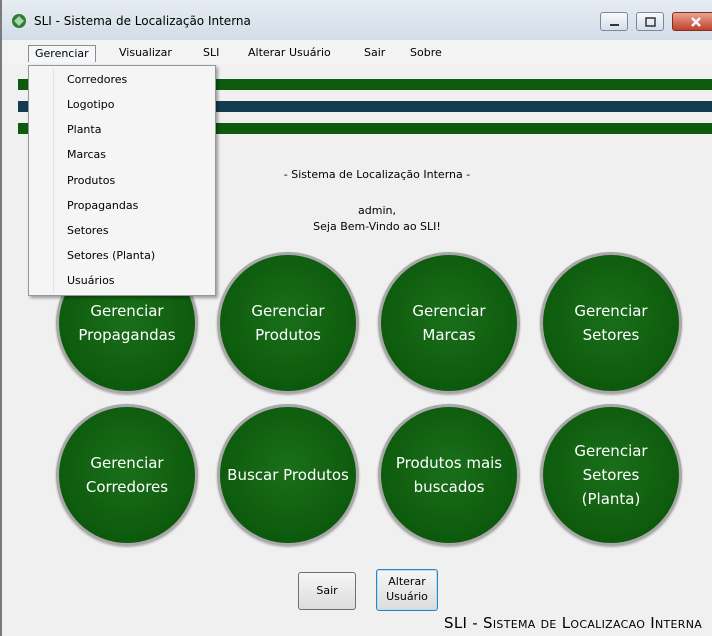  What do you see at coordinates (111, 255) in the screenshot?
I see `menu-item-setores-planta: Setores (Planta)` at bounding box center [111, 255].